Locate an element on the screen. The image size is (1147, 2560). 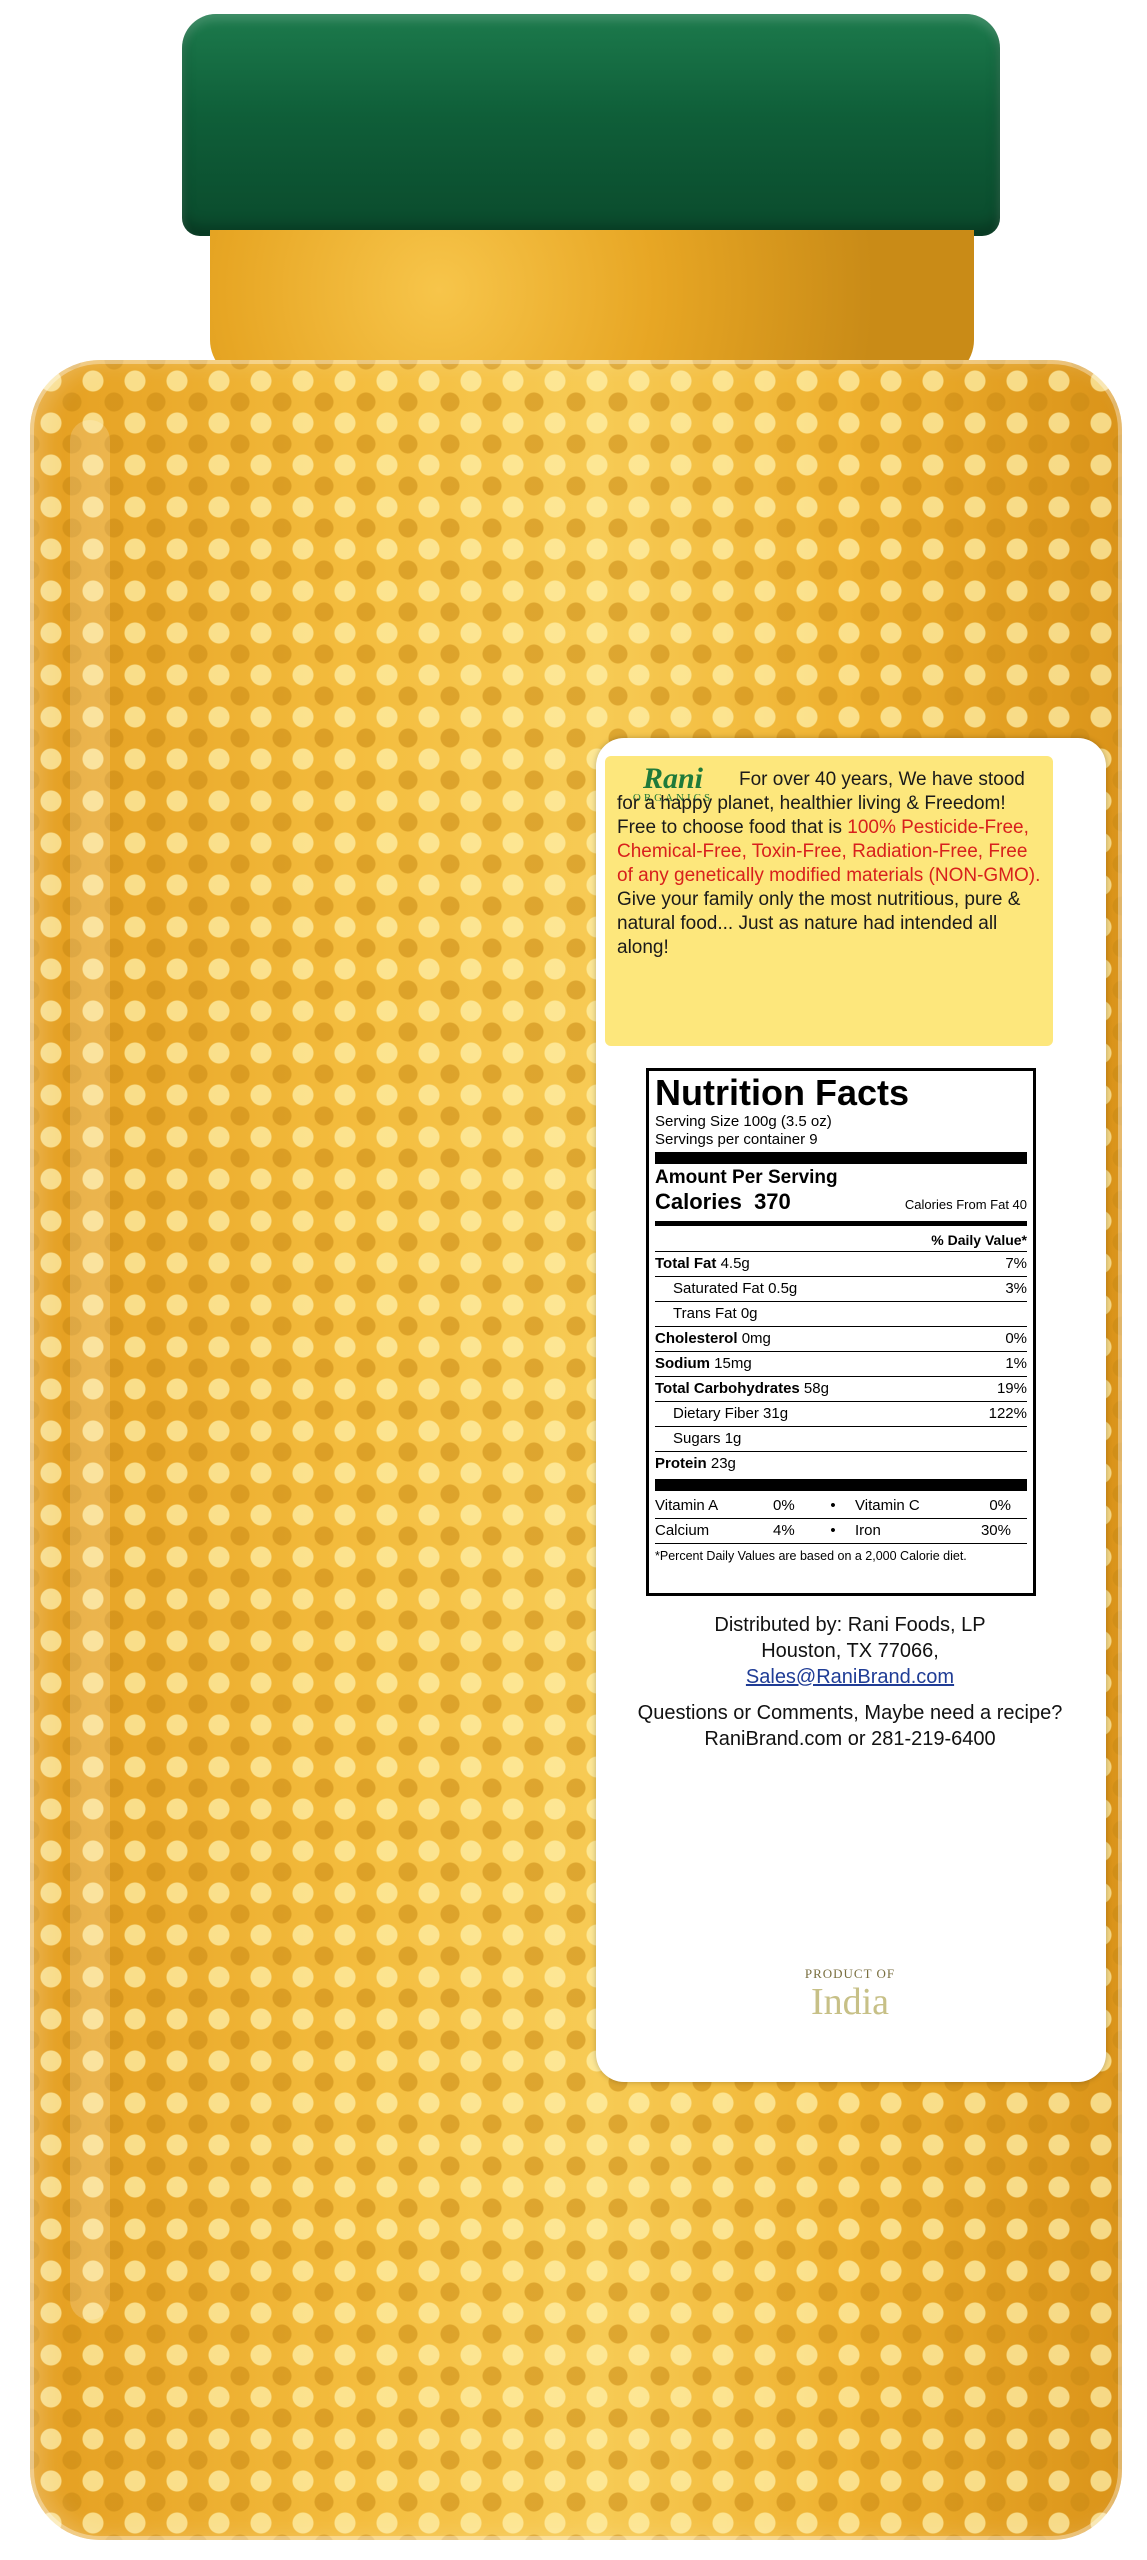
amount-per-serving: Amount Per Serving is located at coordinates (746, 1177).